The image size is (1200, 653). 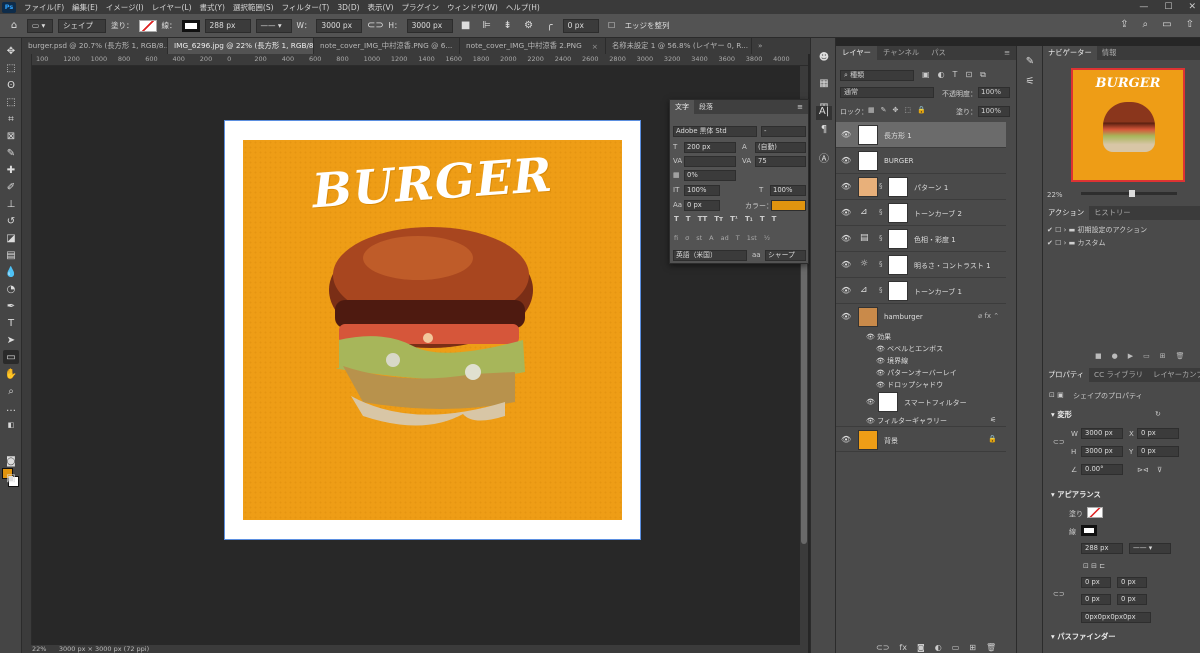 I want to click on fill-field: 100%, so click(x=994, y=111).